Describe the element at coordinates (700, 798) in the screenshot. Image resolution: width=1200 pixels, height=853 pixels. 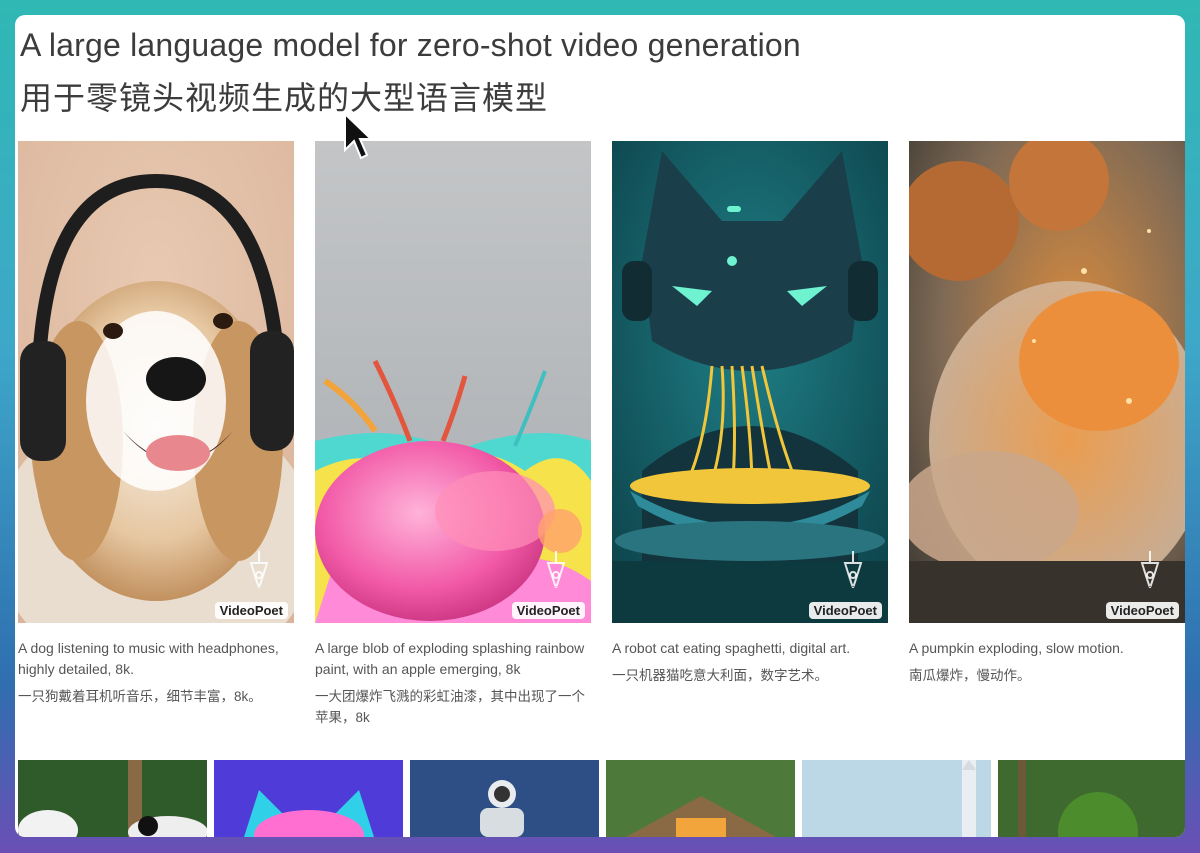
I see `cabin-thumbnail` at that location.